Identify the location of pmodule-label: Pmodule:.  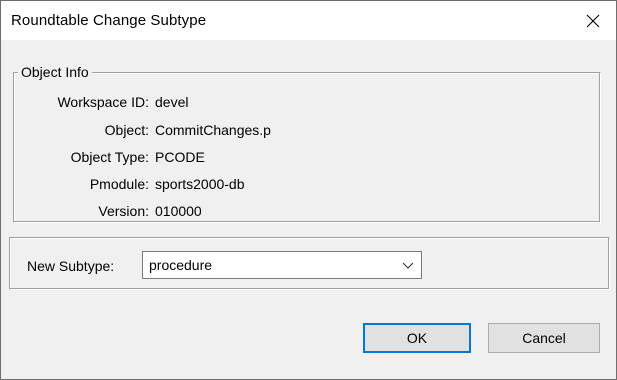
(119, 184).